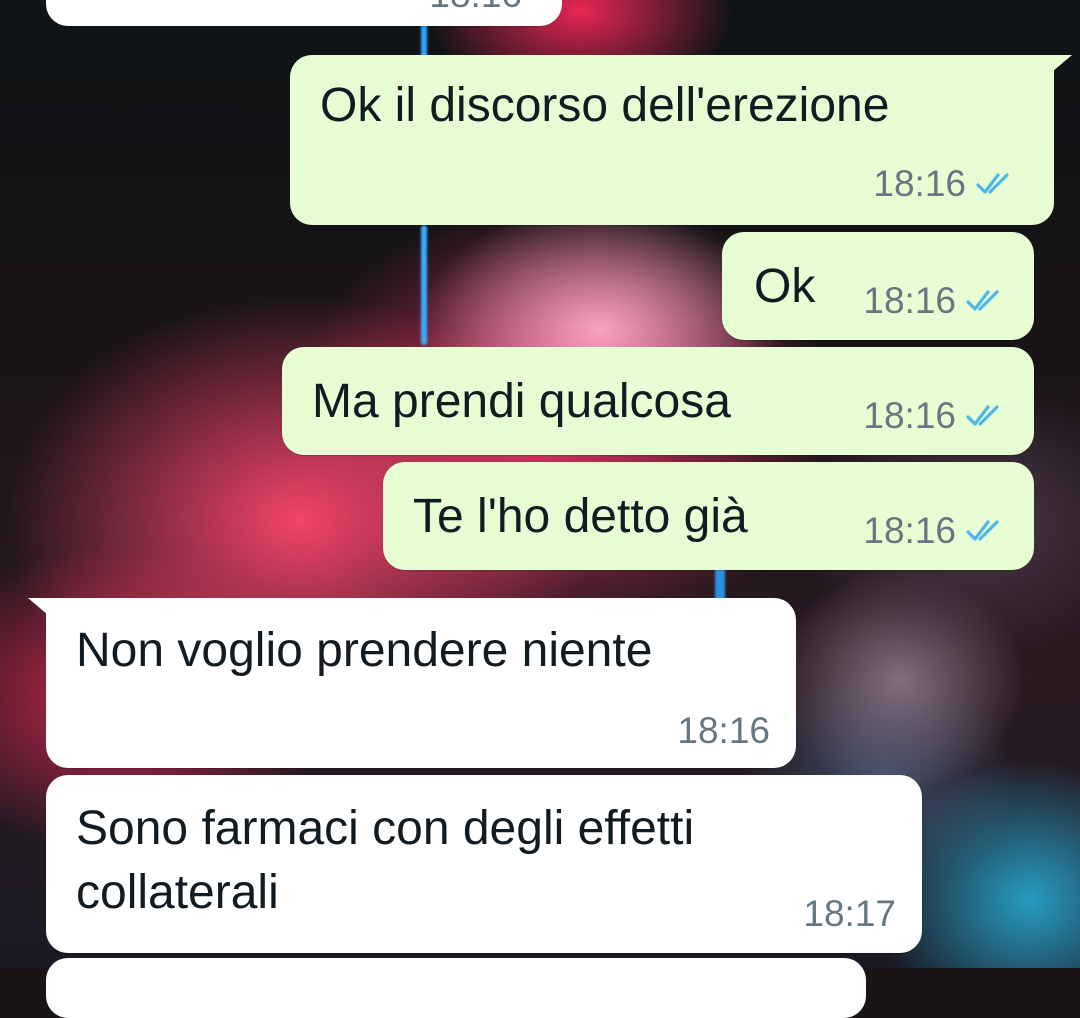  What do you see at coordinates (681, 140) in the screenshot?
I see `message-bubble-outgoing: Ok il discorso dell'erezione 18:16` at bounding box center [681, 140].